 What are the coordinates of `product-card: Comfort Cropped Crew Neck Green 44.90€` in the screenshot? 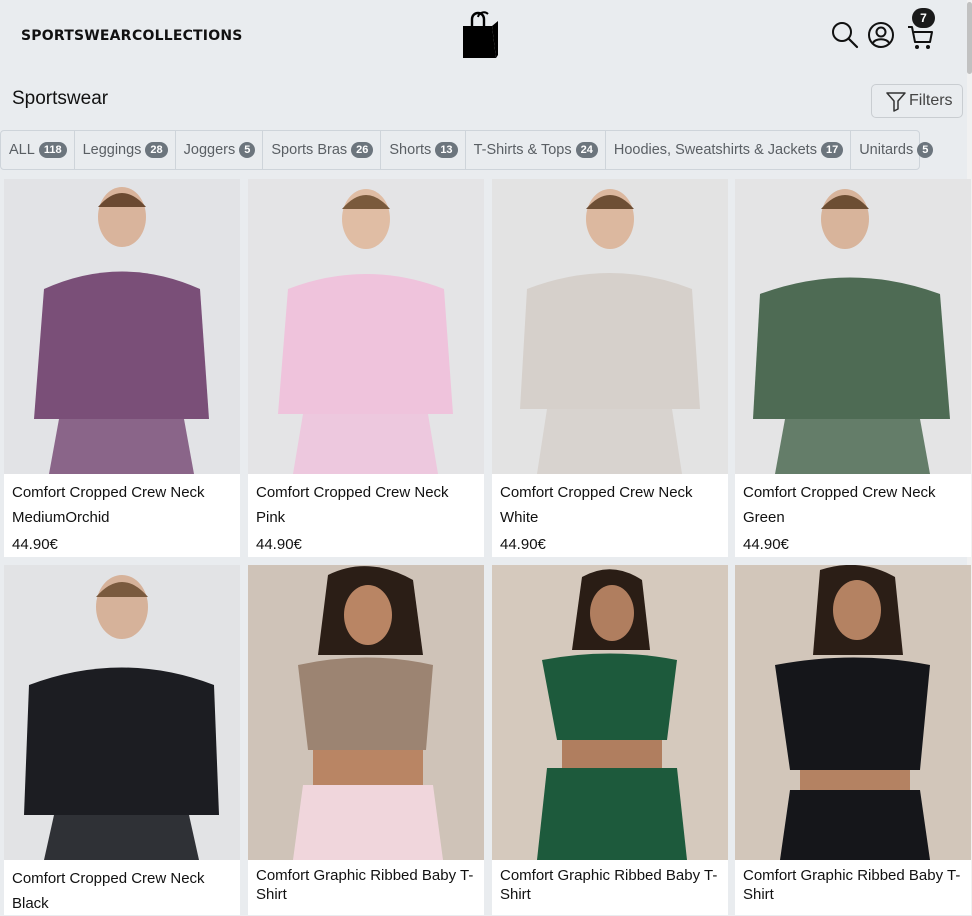 It's located at (853, 368).